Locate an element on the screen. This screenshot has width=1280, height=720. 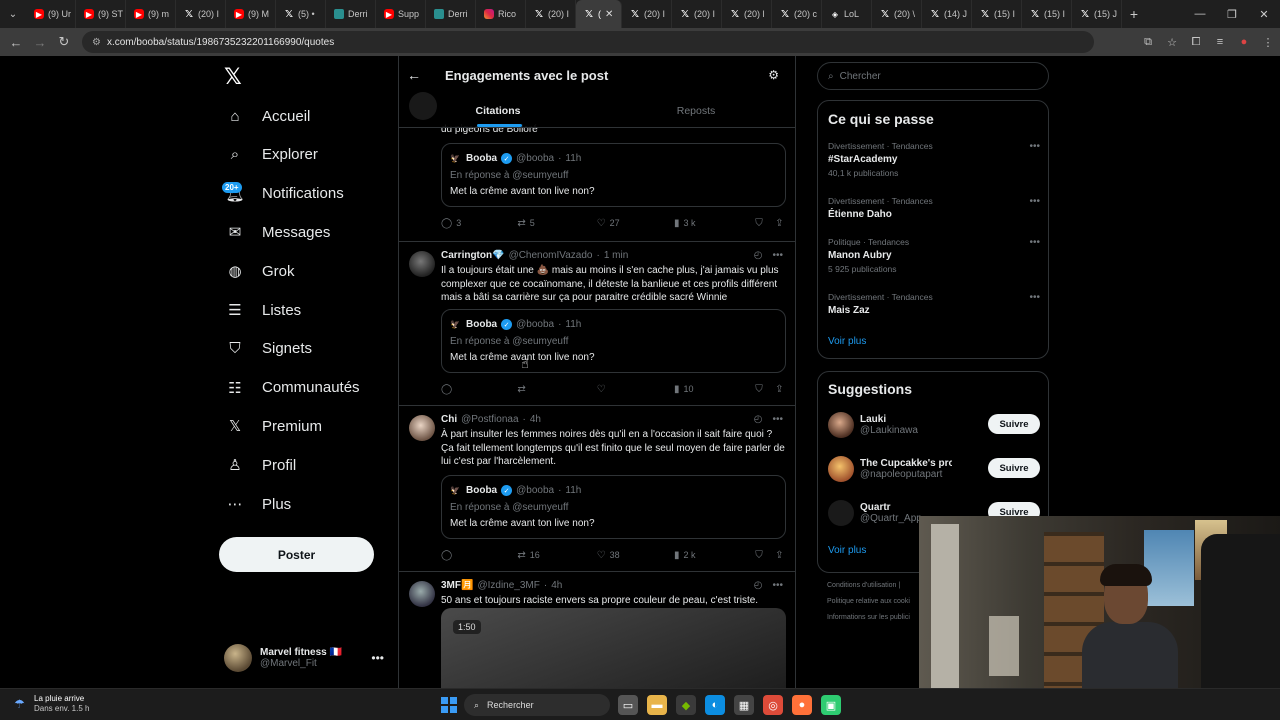
footer-link-cookies: Politique relative aux cooki is located at coordinates (868, 601).